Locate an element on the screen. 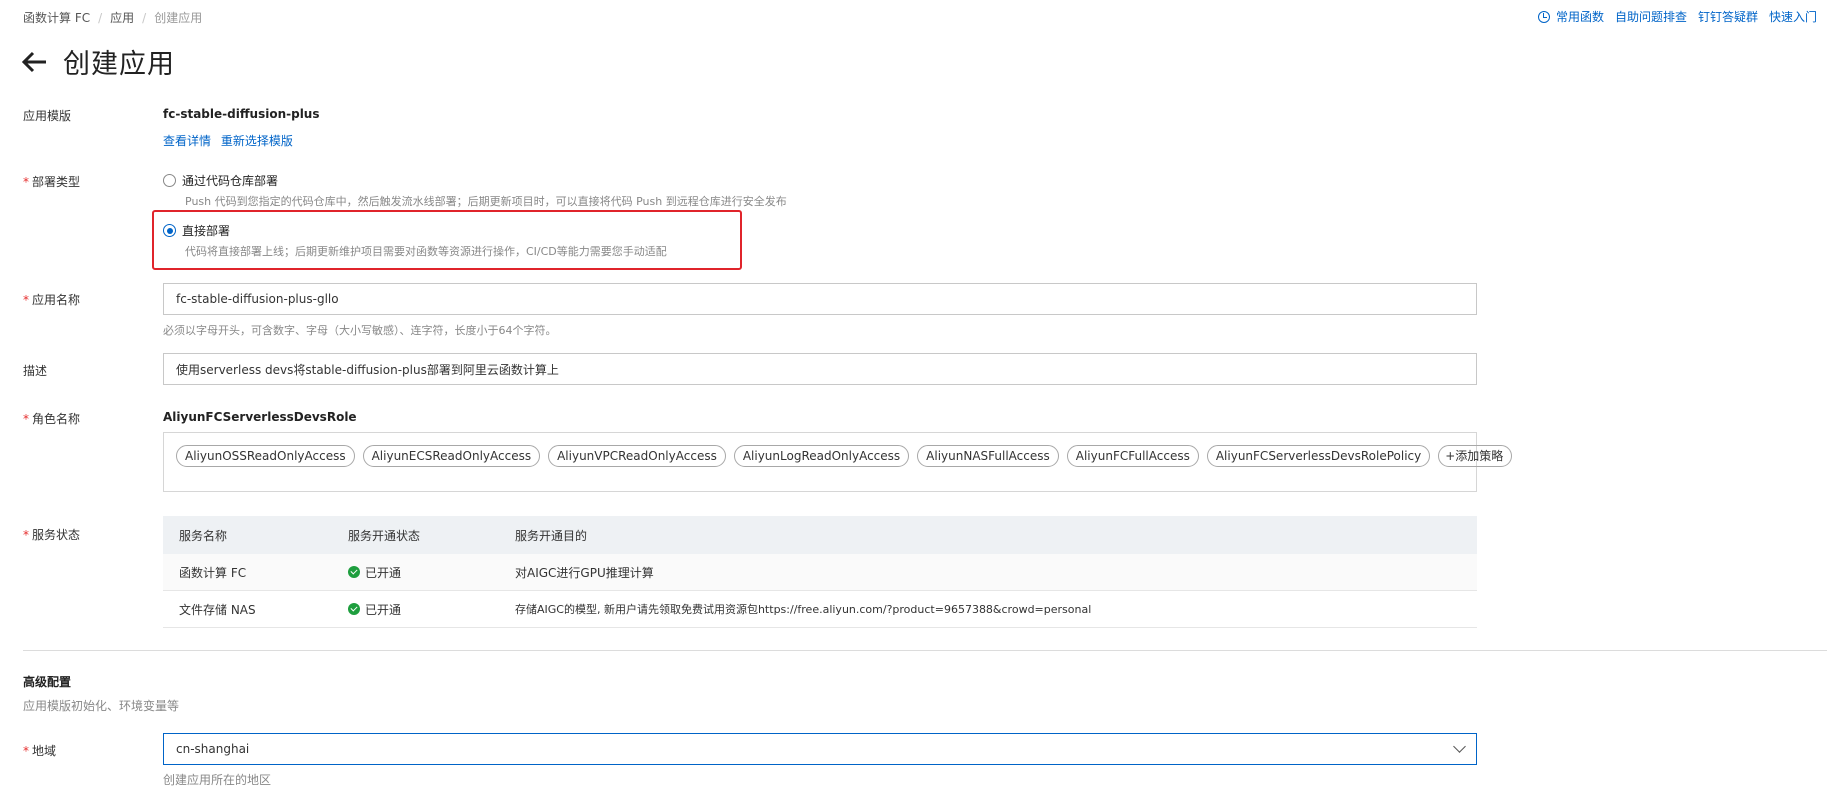  chevron-down-icon is located at coordinates (1459, 746).